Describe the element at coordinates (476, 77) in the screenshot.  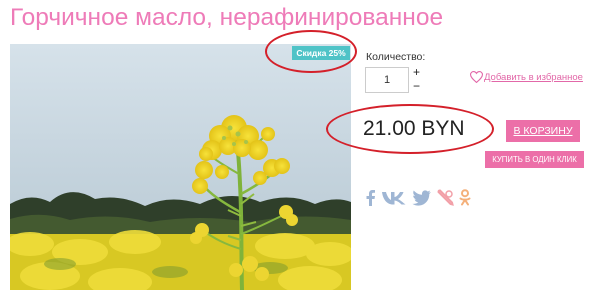
I see `heart-icon` at that location.